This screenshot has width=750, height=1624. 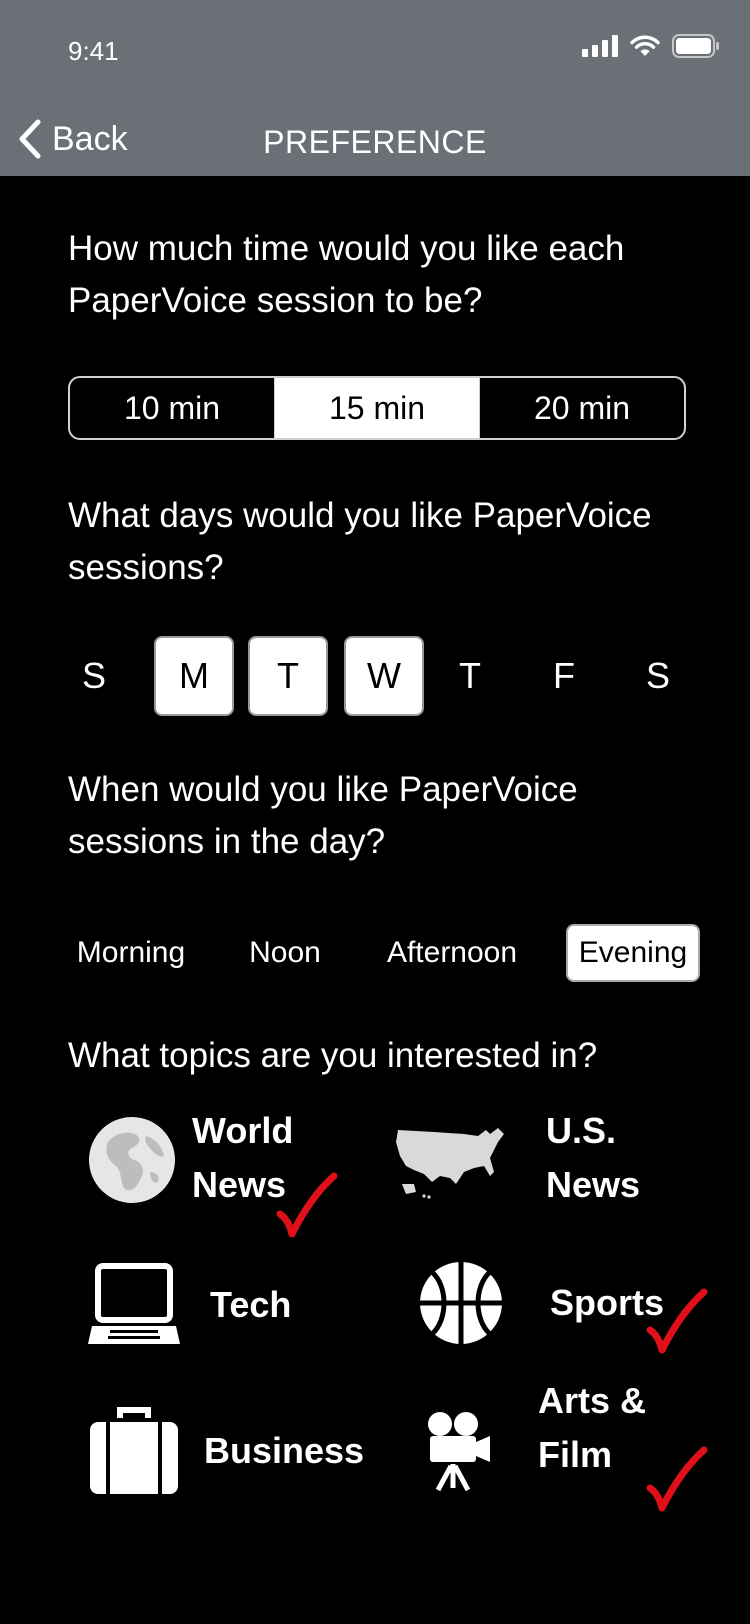 I want to click on time-evening: Evening, so click(x=633, y=953).